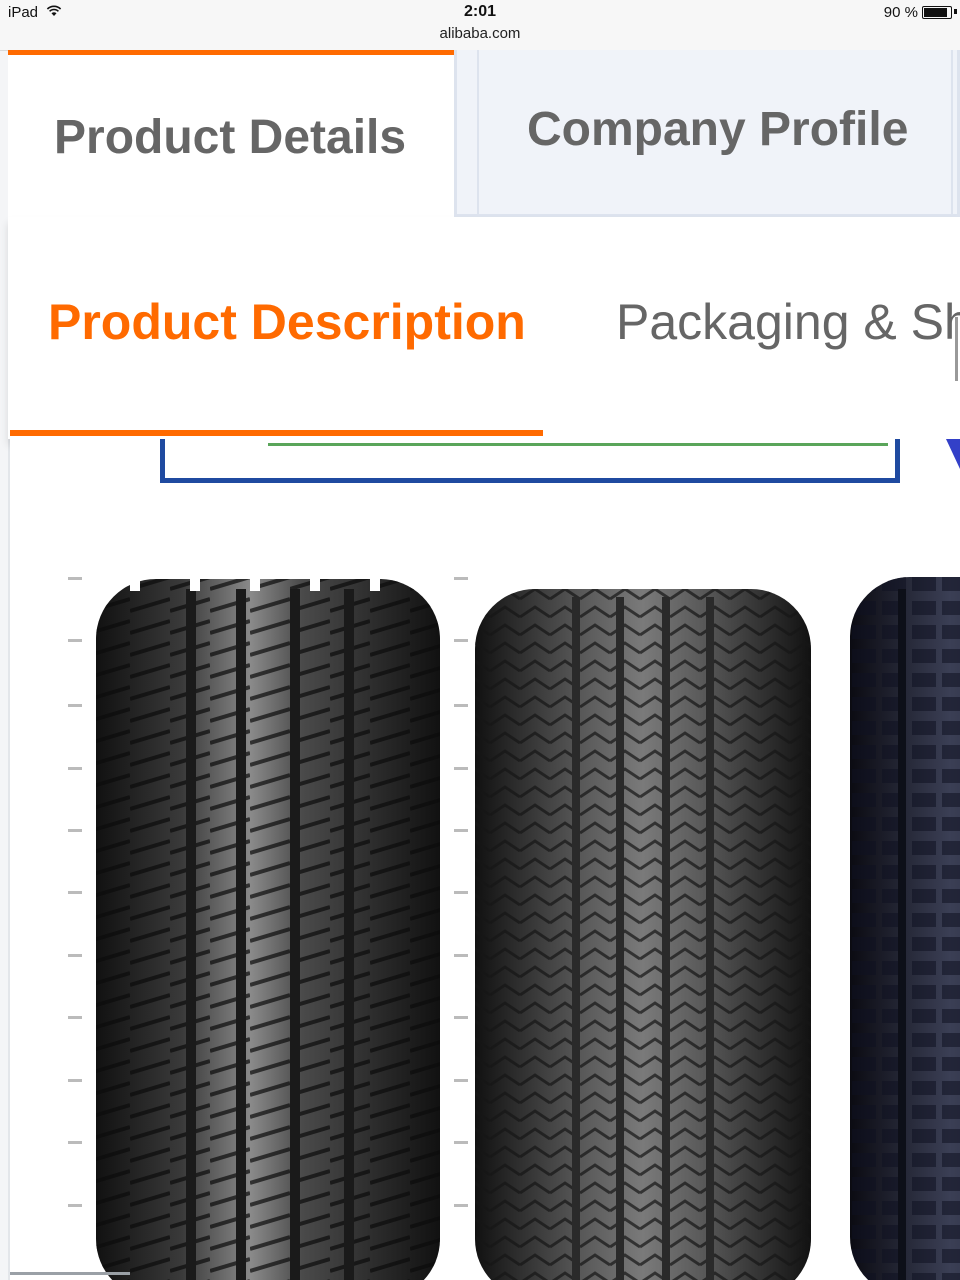 The image size is (960, 1280). What do you see at coordinates (480, 33) in the screenshot?
I see `address-url: alibaba.com` at bounding box center [480, 33].